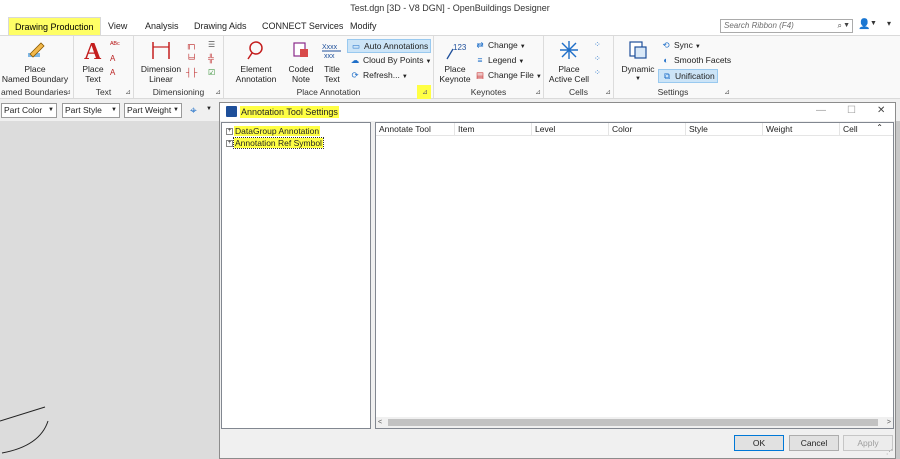 This screenshot has height=459, width=900. What do you see at coordinates (646, 129) in the screenshot?
I see `column-header-color: Color` at bounding box center [646, 129].